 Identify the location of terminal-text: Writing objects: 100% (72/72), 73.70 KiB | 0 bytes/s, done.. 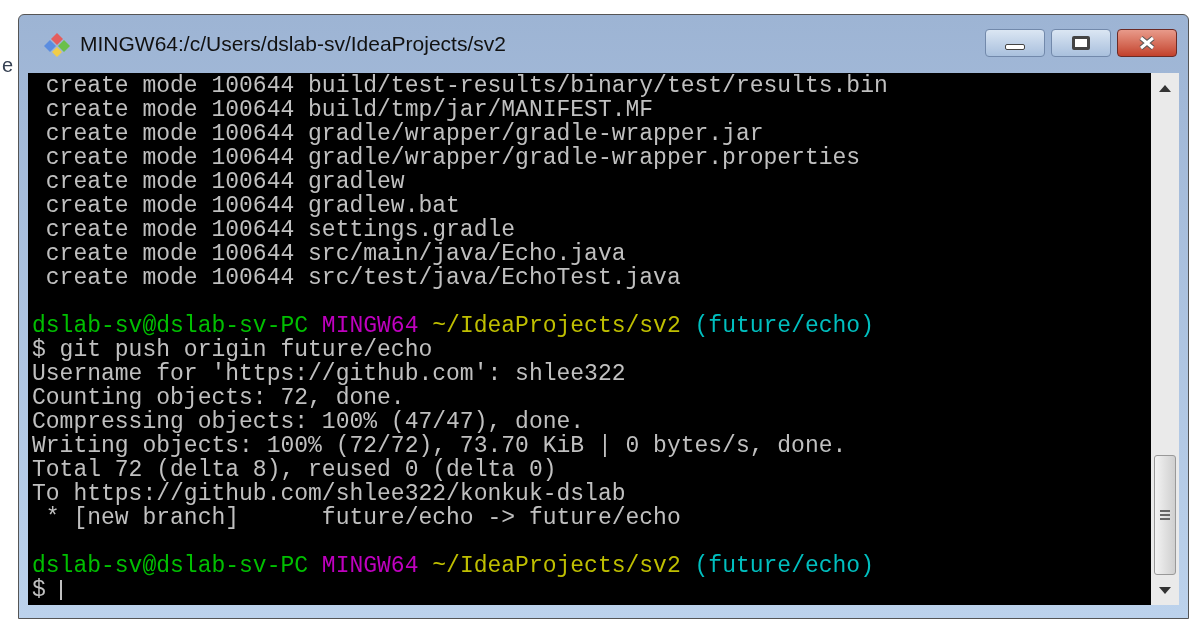
(439, 446).